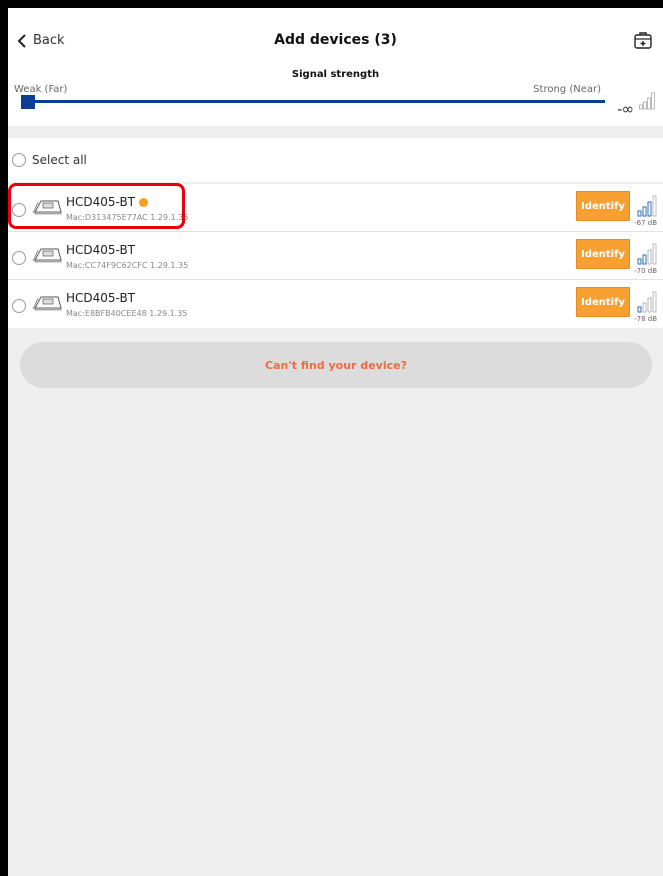 The height and width of the screenshot is (876, 663). What do you see at coordinates (41, 89) in the screenshot?
I see `weak-label: Weak (Far)` at bounding box center [41, 89].